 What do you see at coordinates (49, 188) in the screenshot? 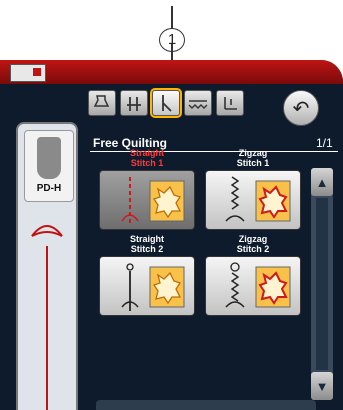
I see `presser-foot-label: PD-H` at bounding box center [49, 188].